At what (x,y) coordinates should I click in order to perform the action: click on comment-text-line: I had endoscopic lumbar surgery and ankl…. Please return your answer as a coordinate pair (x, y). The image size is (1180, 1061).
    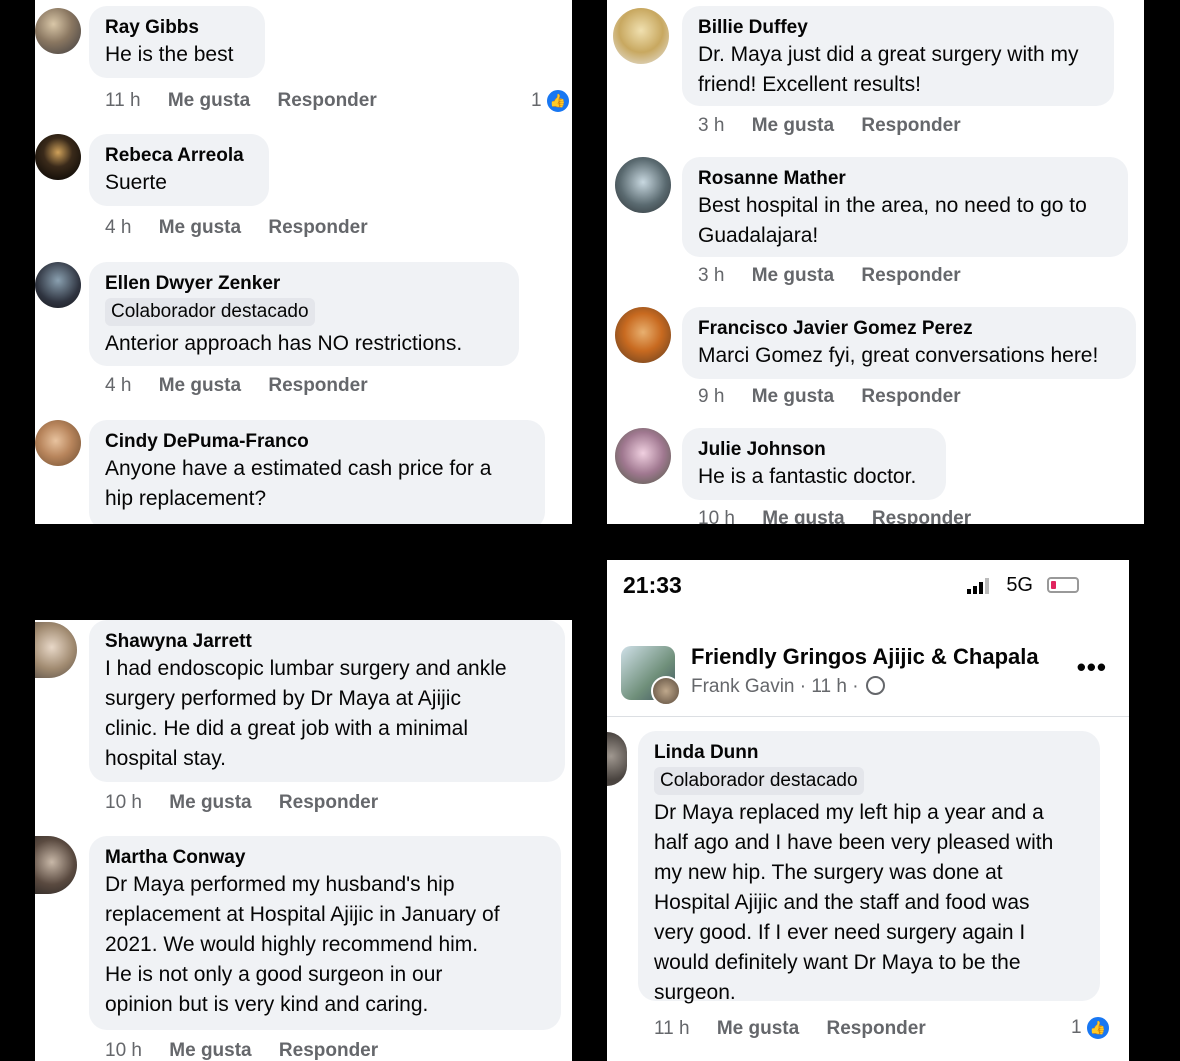
    Looking at the image, I should click on (306, 668).